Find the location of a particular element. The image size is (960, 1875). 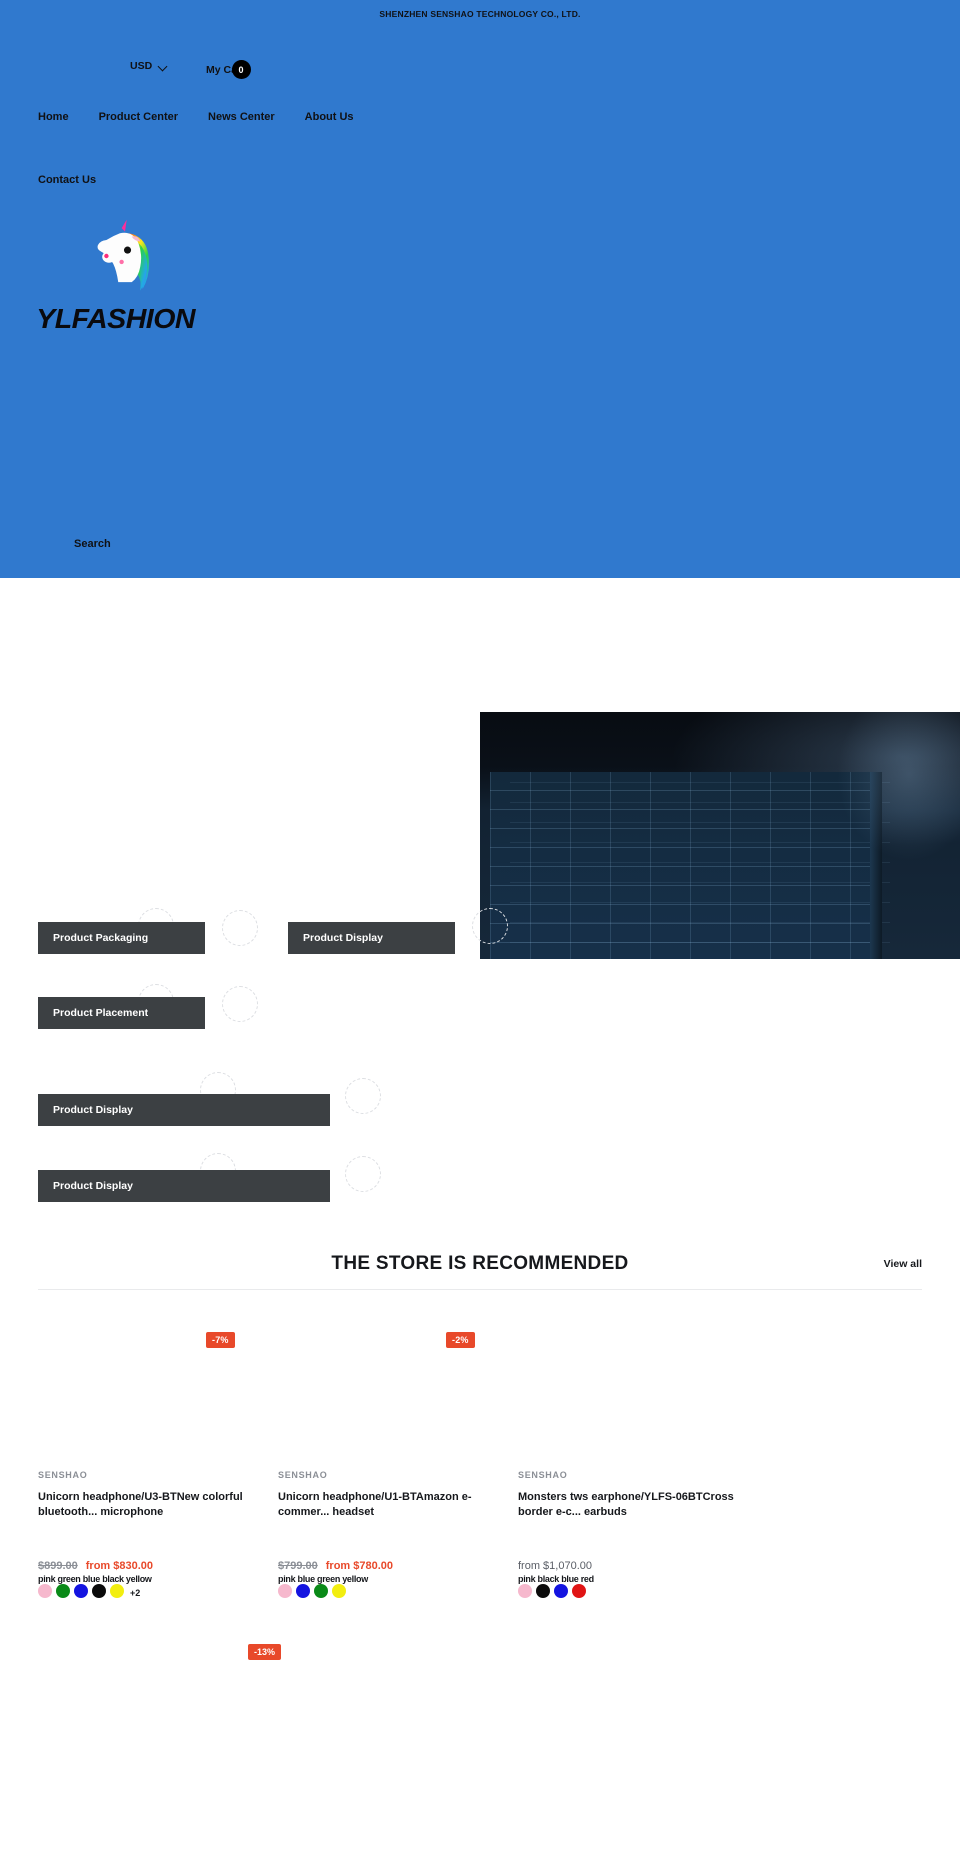

cart-button: My Cart 0 is located at coordinates (228, 69).